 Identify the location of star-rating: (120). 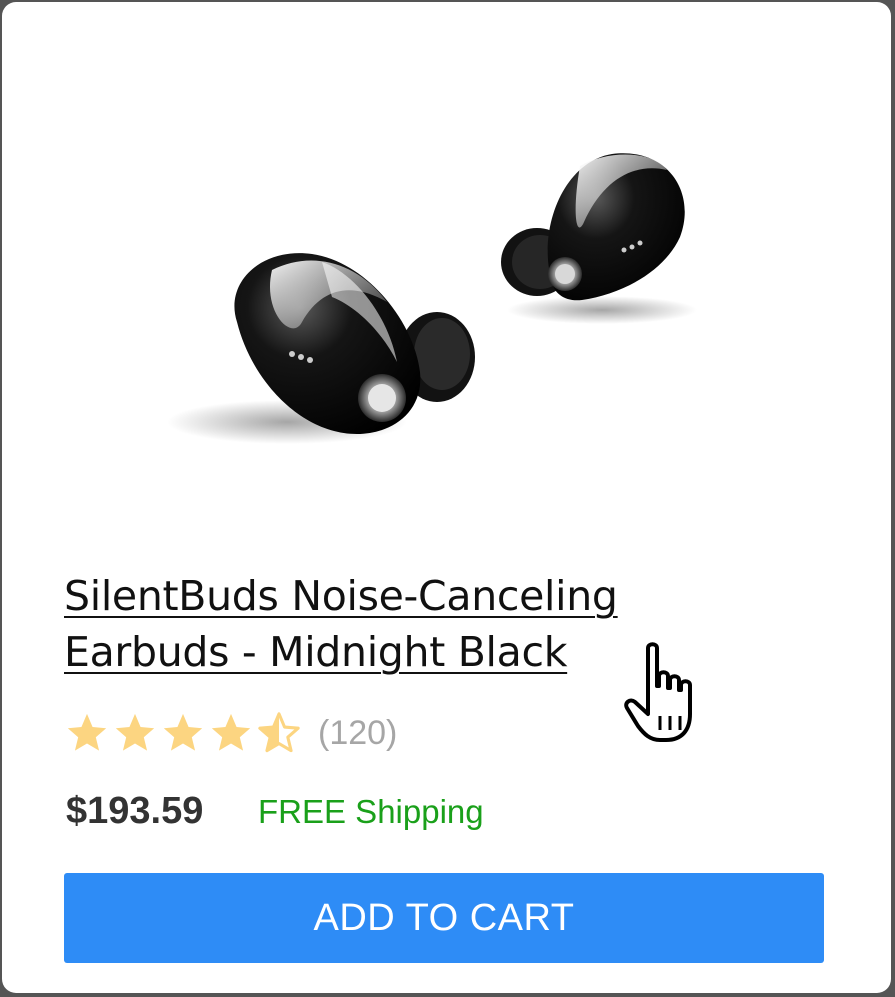
(230, 733).